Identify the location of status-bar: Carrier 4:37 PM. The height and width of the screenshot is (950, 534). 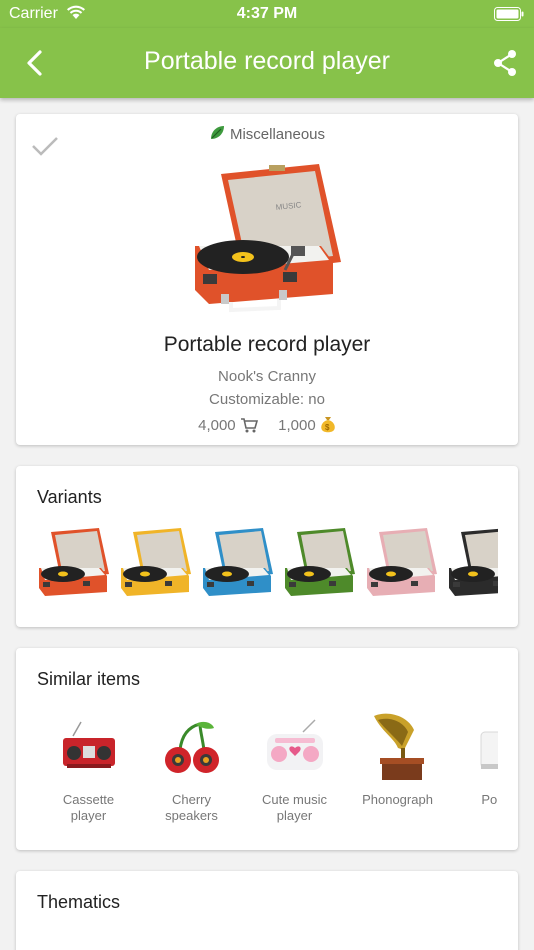
(267, 14).